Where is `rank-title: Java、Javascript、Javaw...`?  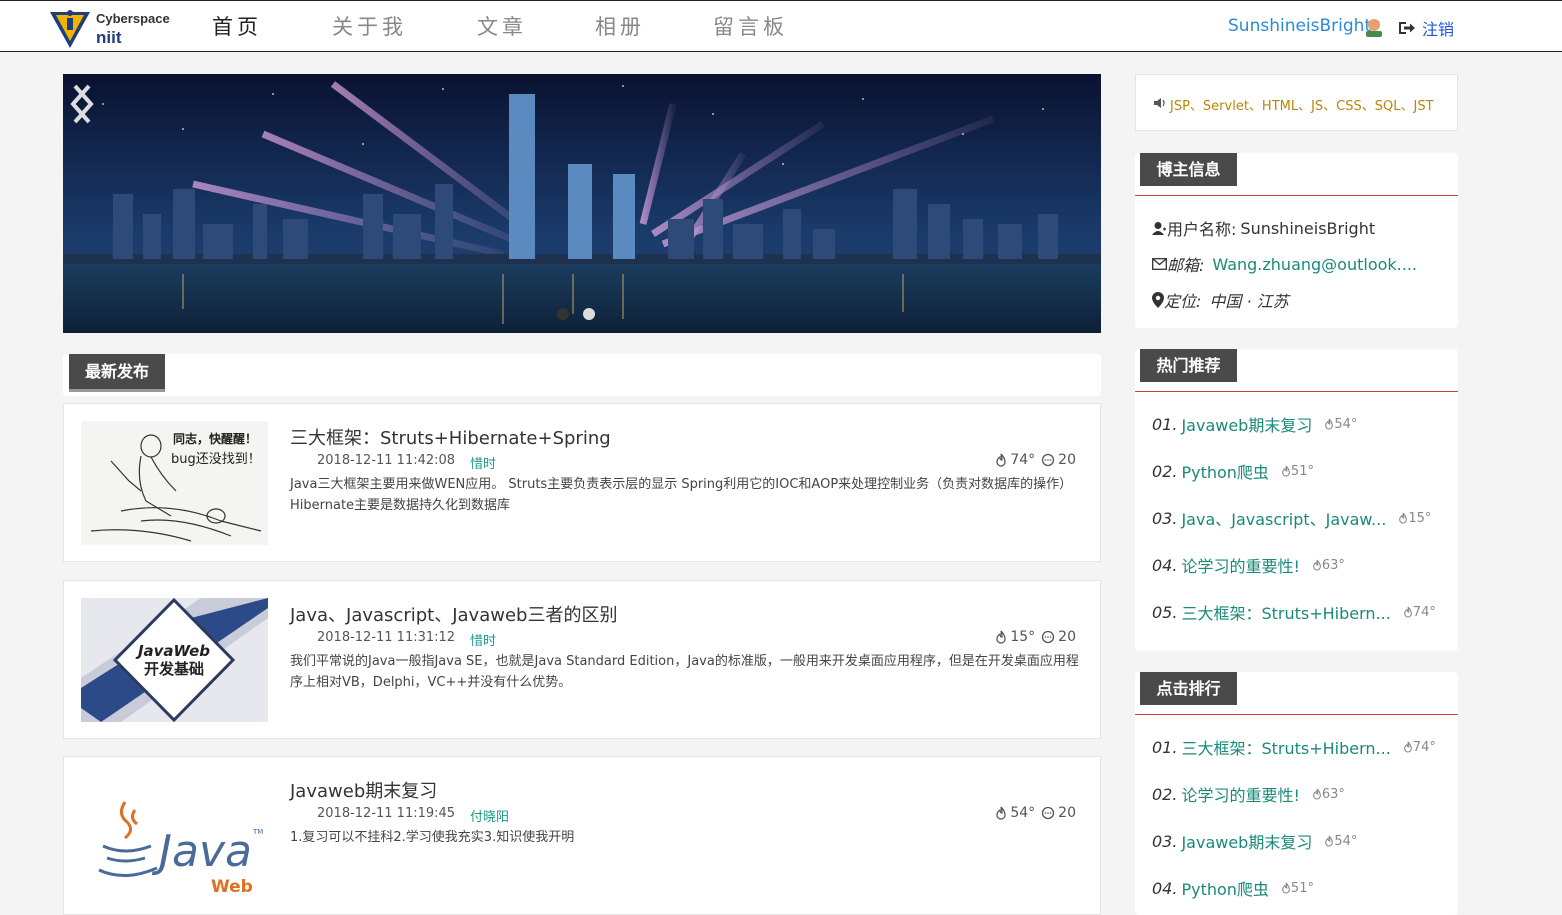
rank-title: Java、Javascript、Javaw... is located at coordinates (1283, 518).